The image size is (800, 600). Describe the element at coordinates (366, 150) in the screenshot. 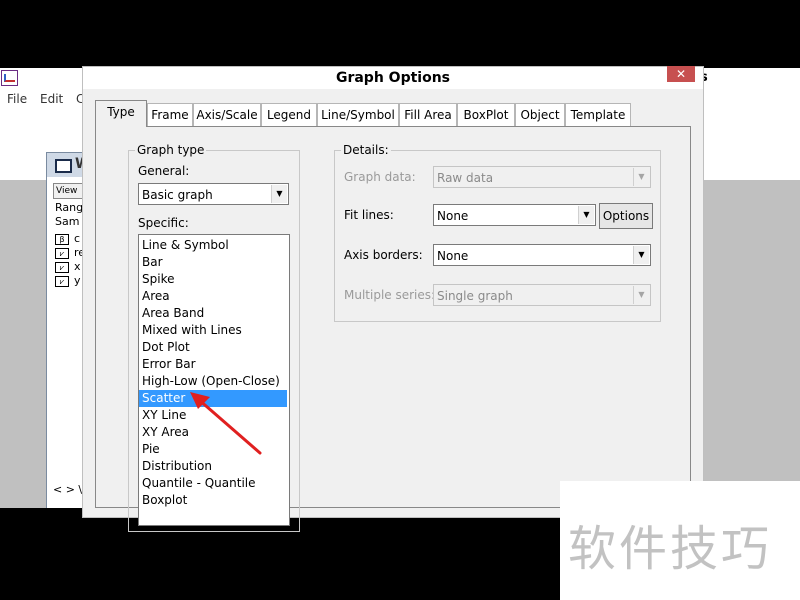

I see `details-label: Details:` at that location.